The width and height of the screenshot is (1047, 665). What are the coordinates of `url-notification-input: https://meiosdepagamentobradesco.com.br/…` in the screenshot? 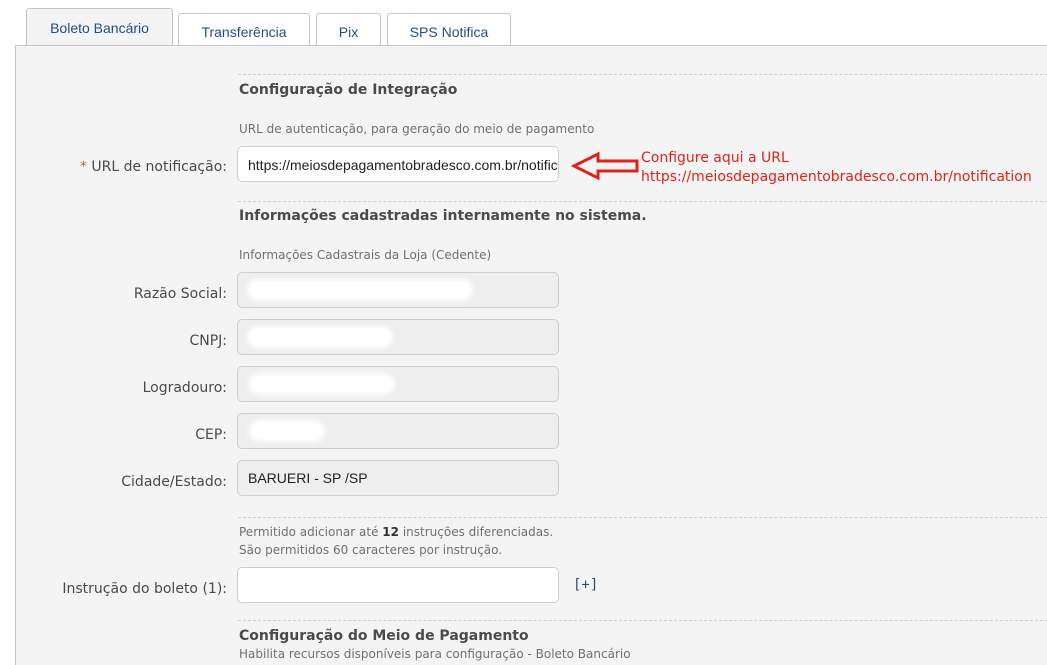 It's located at (398, 164).